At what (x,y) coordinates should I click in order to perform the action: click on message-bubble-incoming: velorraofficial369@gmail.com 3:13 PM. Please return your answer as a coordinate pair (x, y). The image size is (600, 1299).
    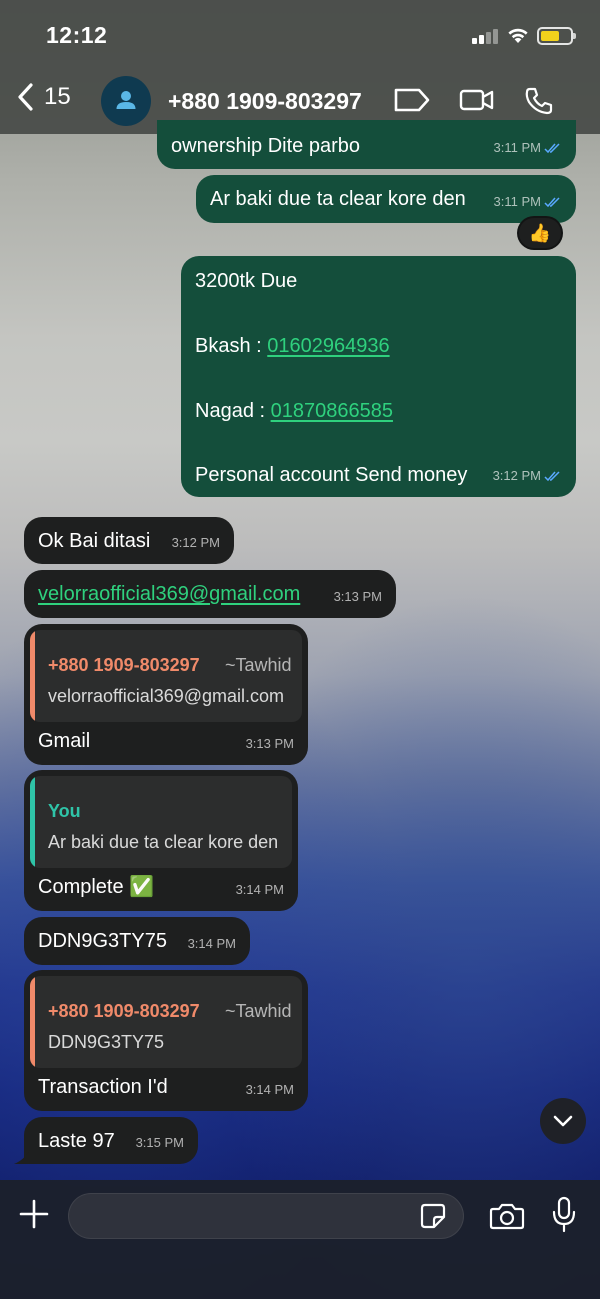
    Looking at the image, I should click on (210, 594).